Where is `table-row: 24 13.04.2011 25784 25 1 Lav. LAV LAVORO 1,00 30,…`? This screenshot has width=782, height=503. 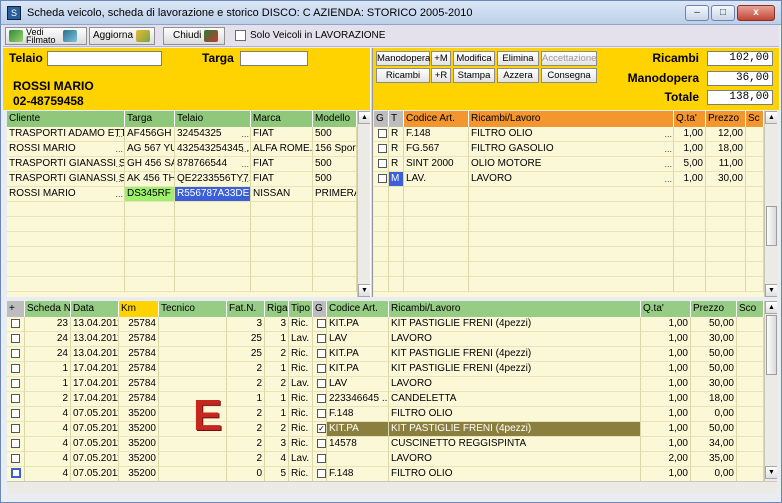
table-row: 24 13.04.2011 25784 25 1 Lav. LAV LAVORO 1,00 30,… is located at coordinates (385, 339).